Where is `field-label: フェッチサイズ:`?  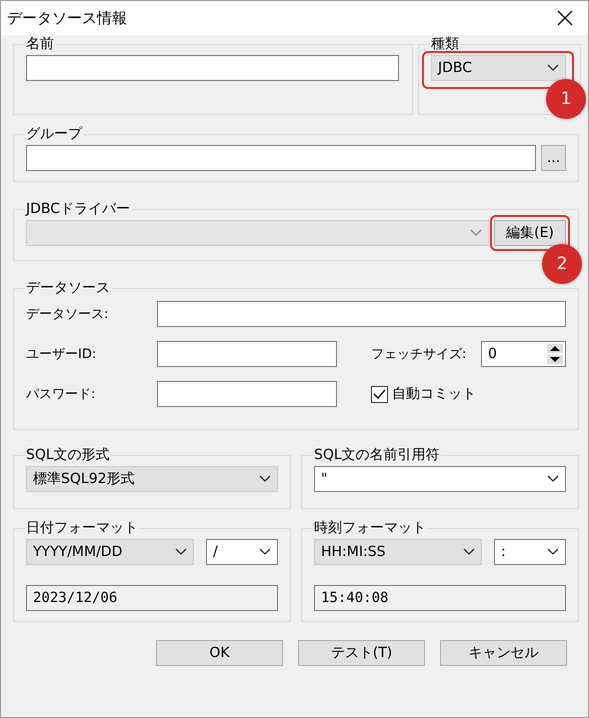
field-label: フェッチサイズ: is located at coordinates (419, 354).